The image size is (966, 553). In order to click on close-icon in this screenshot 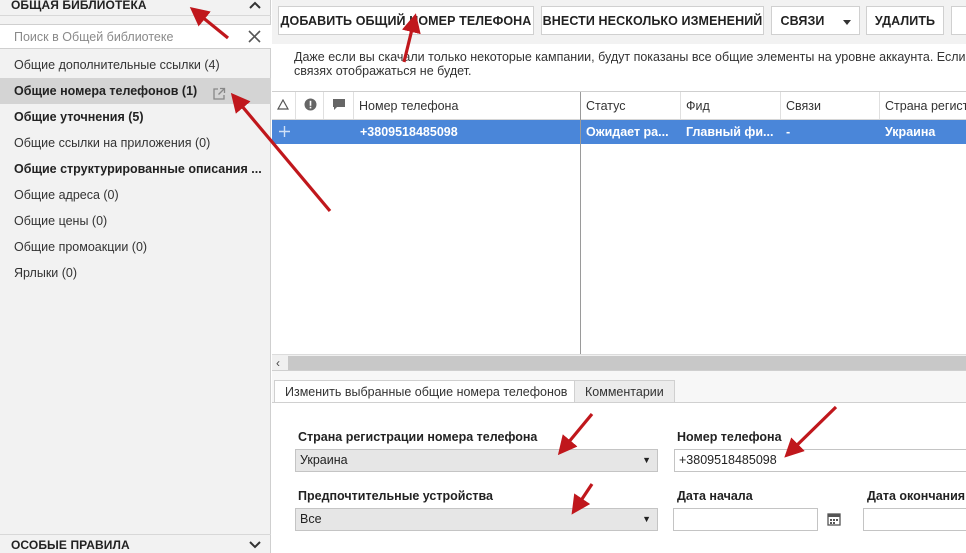, I will do `click(254, 38)`.